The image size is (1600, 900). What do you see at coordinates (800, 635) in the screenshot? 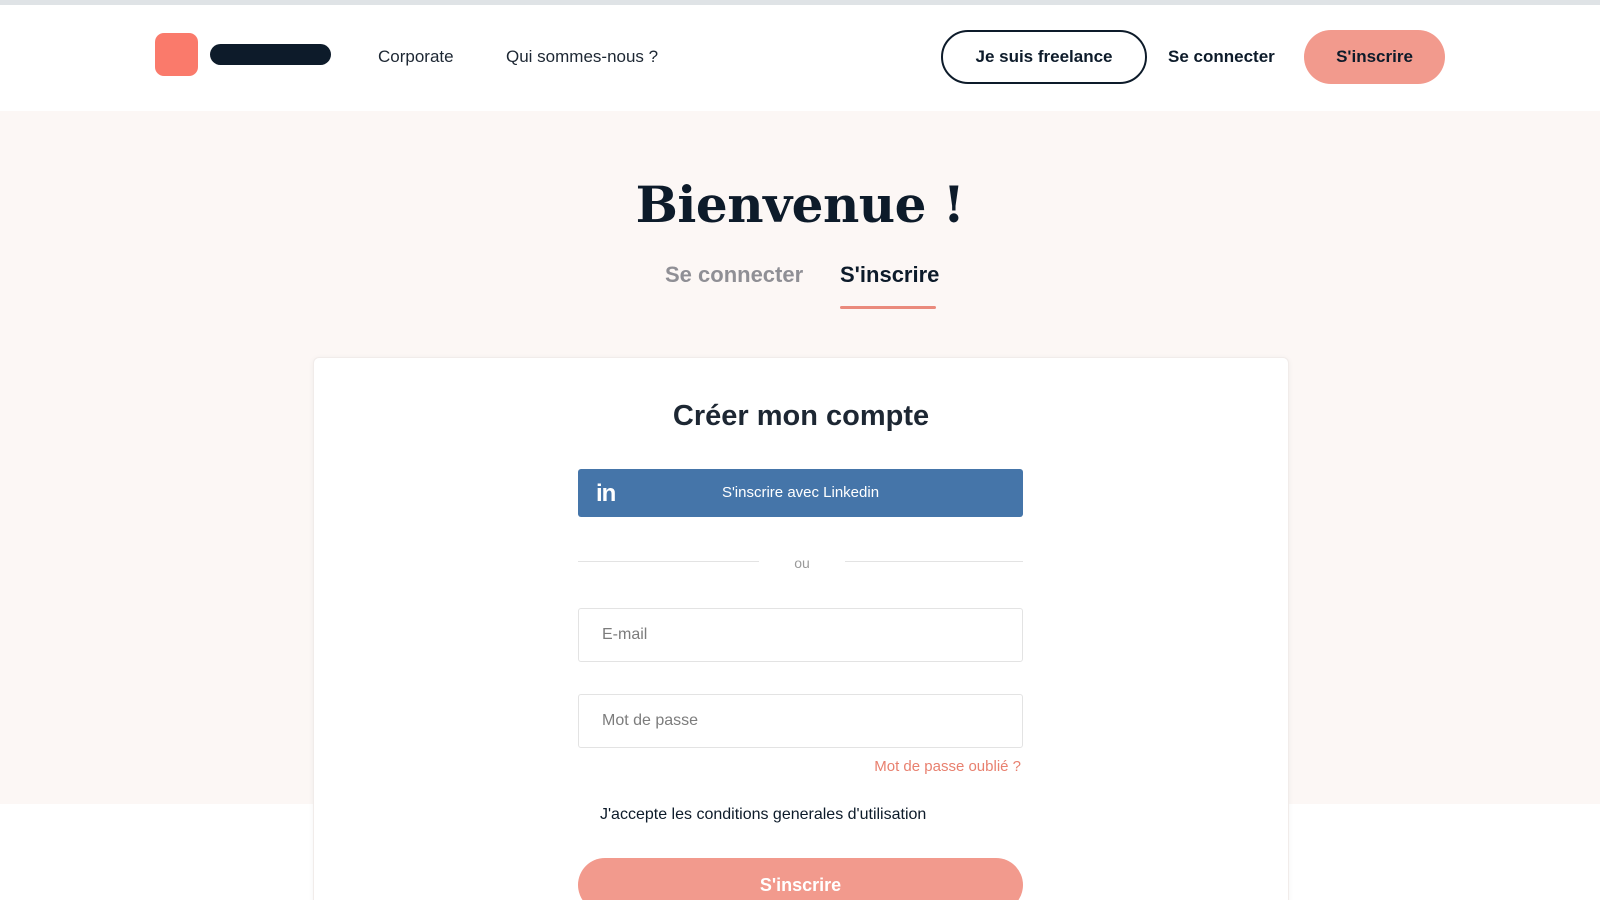
I see `email-input` at bounding box center [800, 635].